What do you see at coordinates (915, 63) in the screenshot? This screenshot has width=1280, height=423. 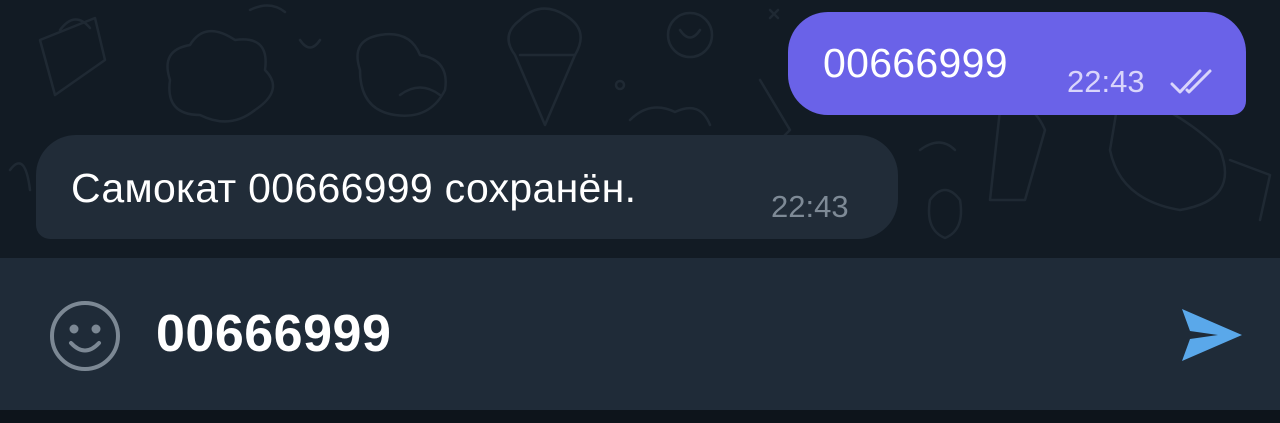 I see `outgoing-message-text: 00666999` at bounding box center [915, 63].